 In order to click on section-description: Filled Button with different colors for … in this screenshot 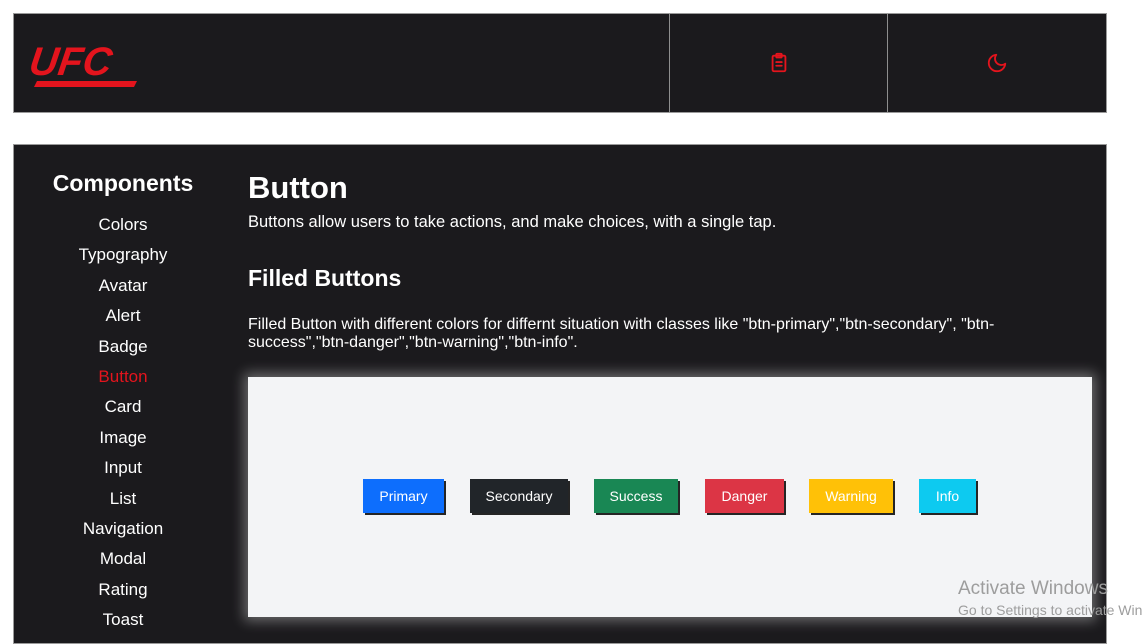, I will do `click(621, 333)`.